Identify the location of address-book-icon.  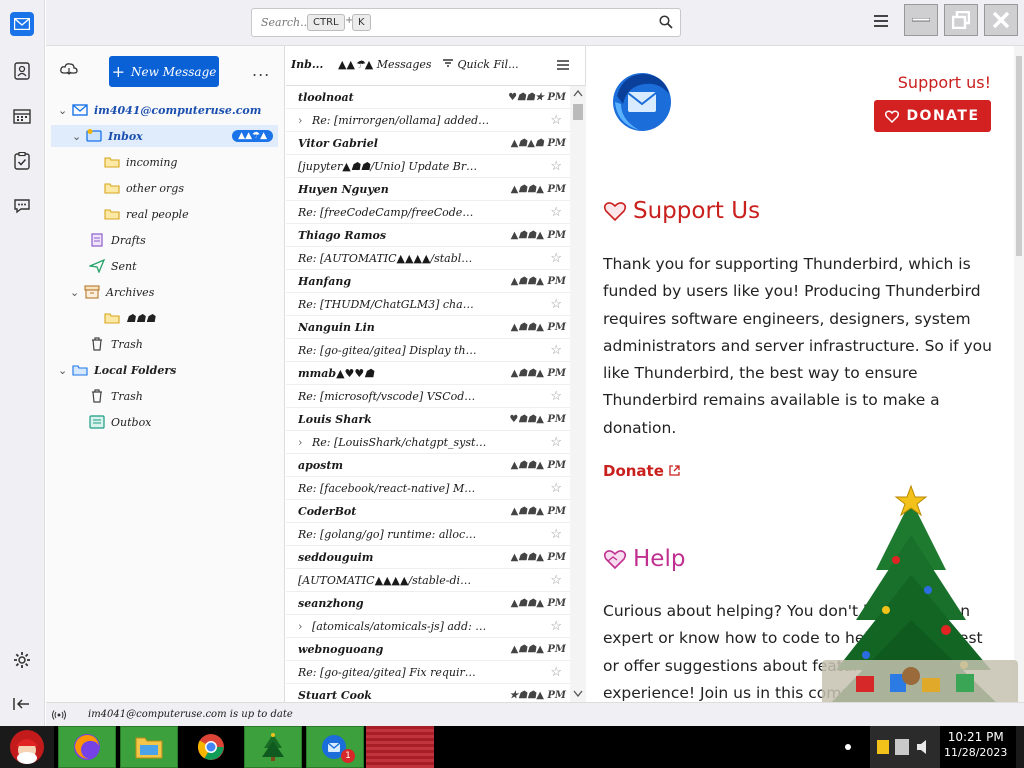
(22, 71).